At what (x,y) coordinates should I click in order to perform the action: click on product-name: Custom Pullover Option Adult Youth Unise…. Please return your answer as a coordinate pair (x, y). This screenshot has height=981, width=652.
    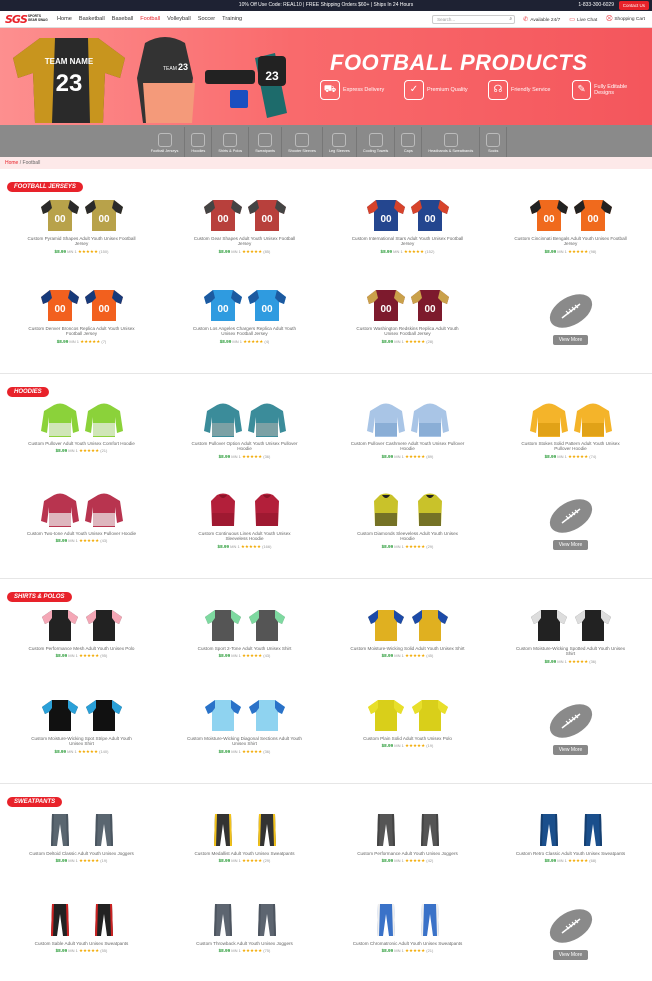
    Looking at the image, I should click on (244, 446).